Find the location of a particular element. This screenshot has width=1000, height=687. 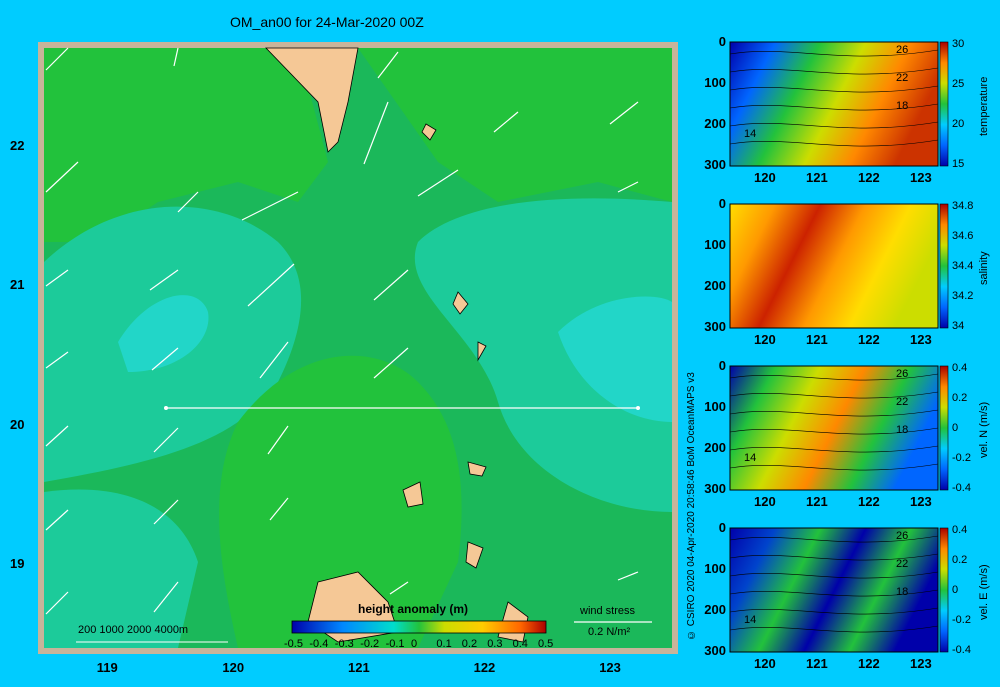

wind-scale-label: 0.2 N/m² is located at coordinates (609, 632).